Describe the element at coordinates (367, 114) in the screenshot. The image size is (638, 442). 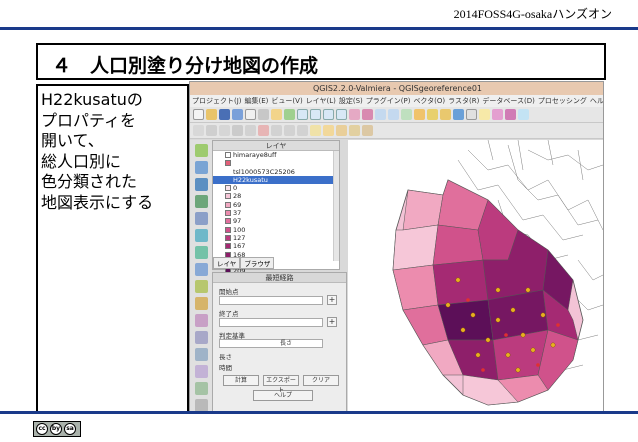
I see `zoom-to-layer-icon` at that location.